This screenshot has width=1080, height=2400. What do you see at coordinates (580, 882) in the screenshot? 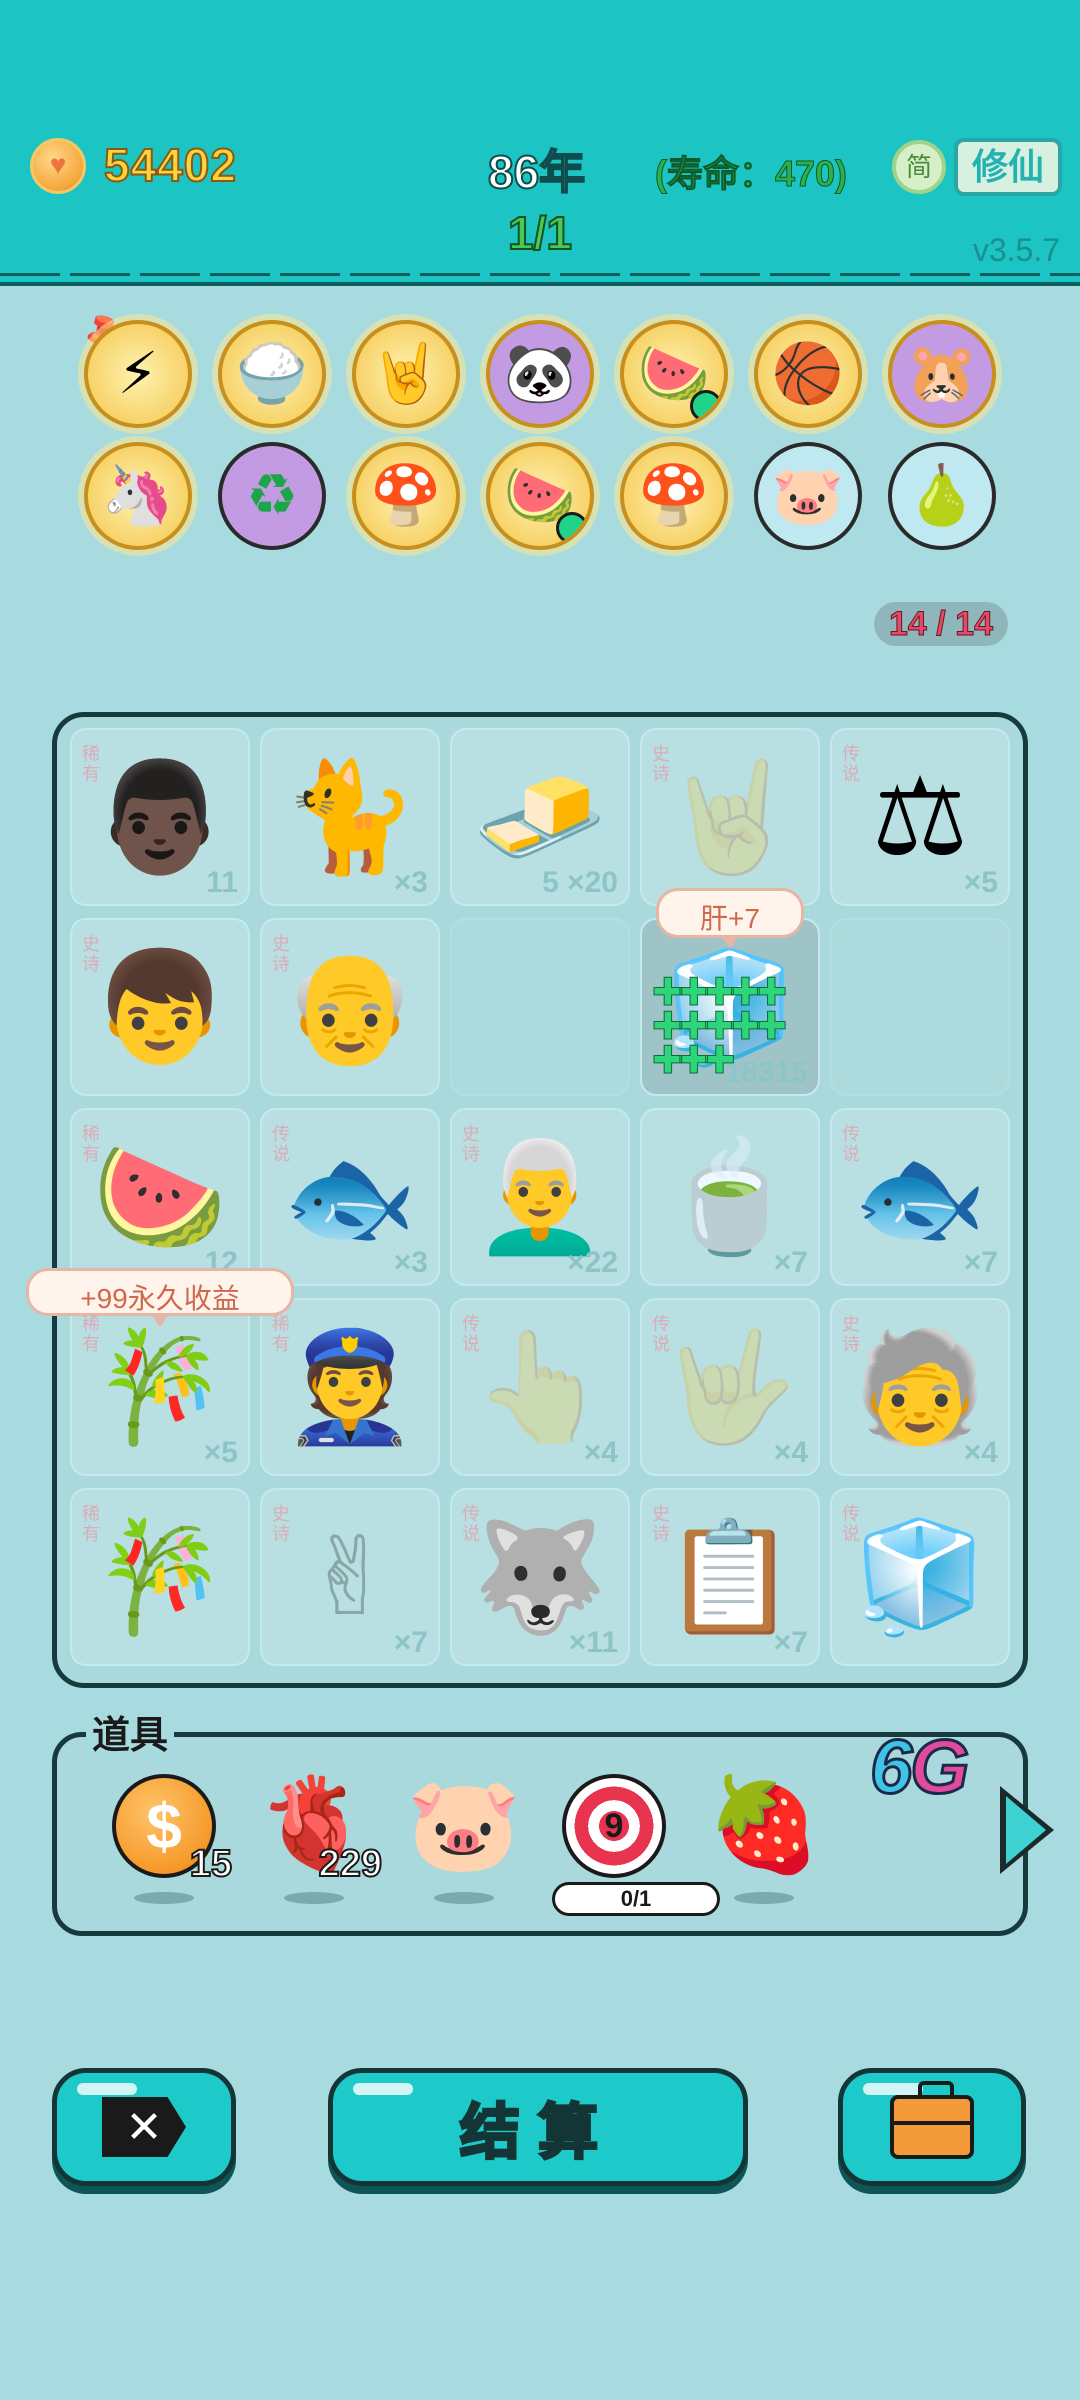
I see `item-count: 5 ×20` at bounding box center [580, 882].